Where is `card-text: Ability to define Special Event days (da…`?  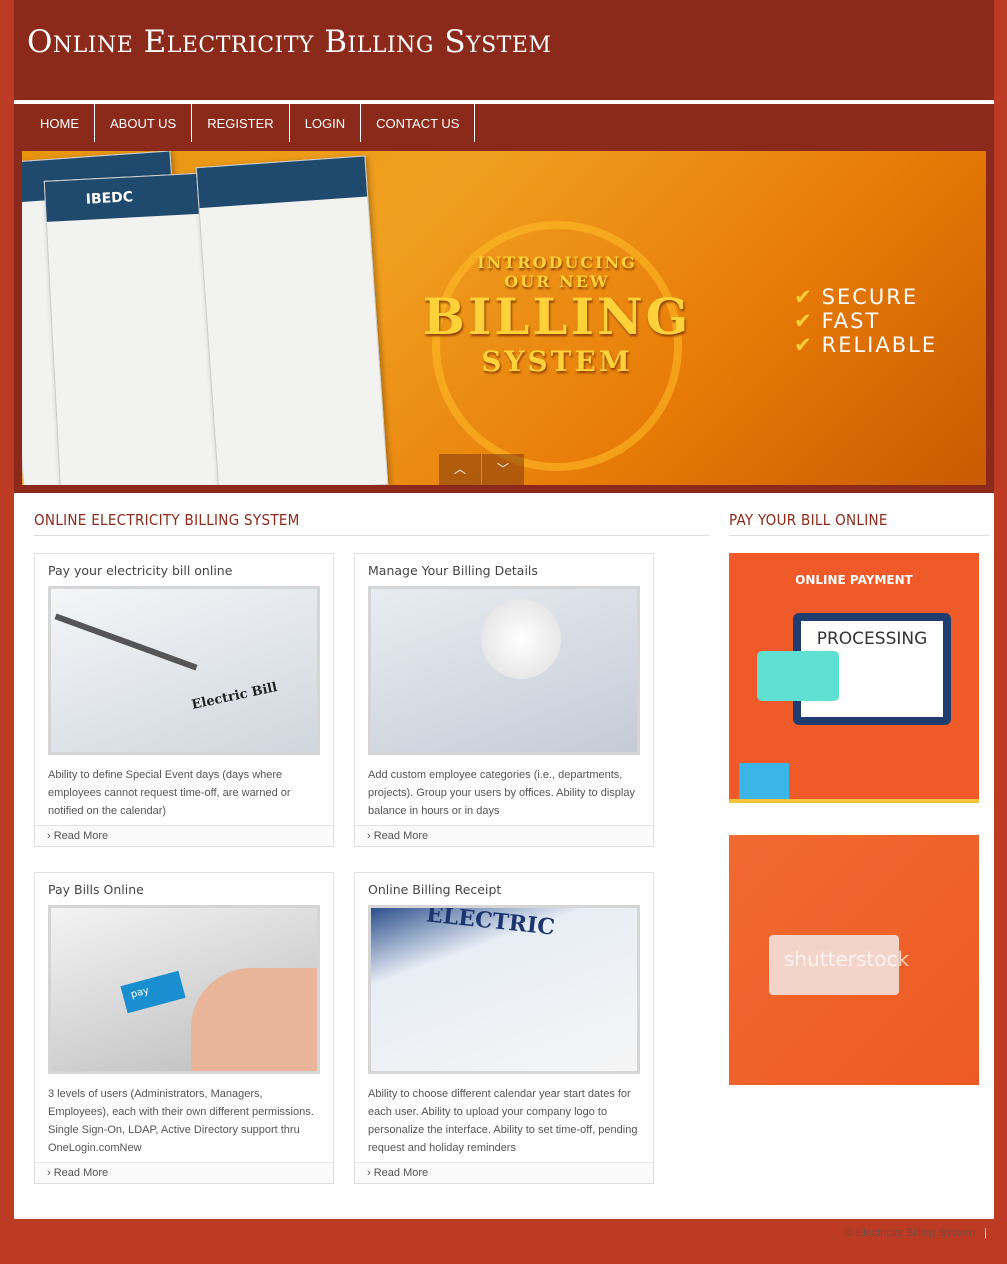
card-text: Ability to define Special Event days (da… is located at coordinates (169, 793).